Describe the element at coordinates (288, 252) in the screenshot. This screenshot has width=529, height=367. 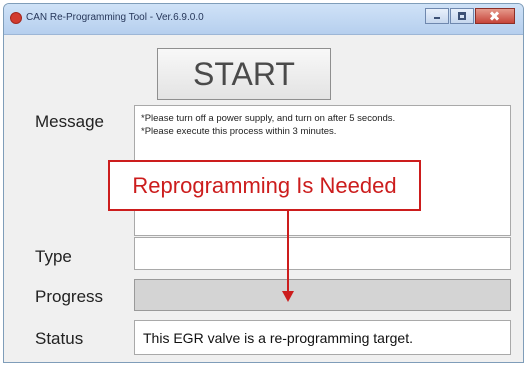
I see `callout-arrow-line` at that location.